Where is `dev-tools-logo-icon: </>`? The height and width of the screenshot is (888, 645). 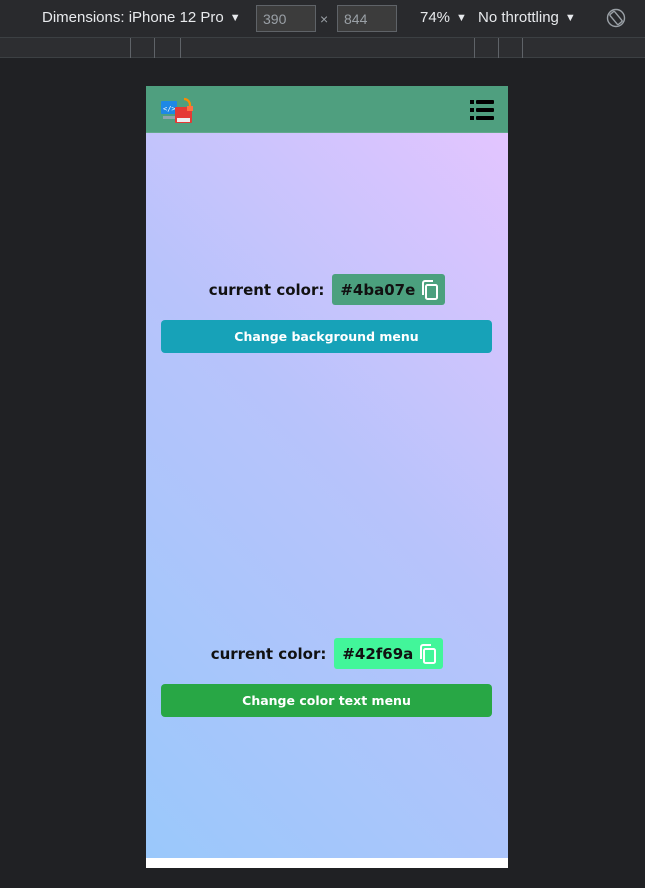 dev-tools-logo-icon: </> is located at coordinates (177, 110).